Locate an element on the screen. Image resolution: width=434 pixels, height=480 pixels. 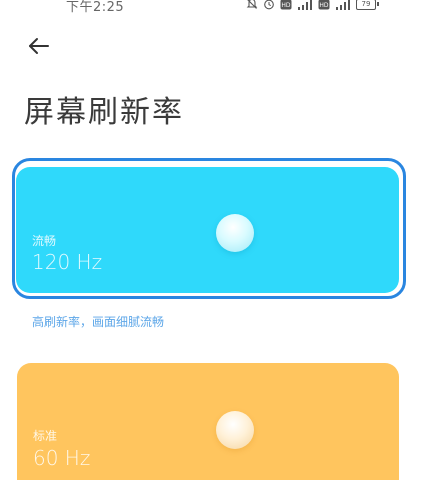
mute-icon is located at coordinates (252, 5).